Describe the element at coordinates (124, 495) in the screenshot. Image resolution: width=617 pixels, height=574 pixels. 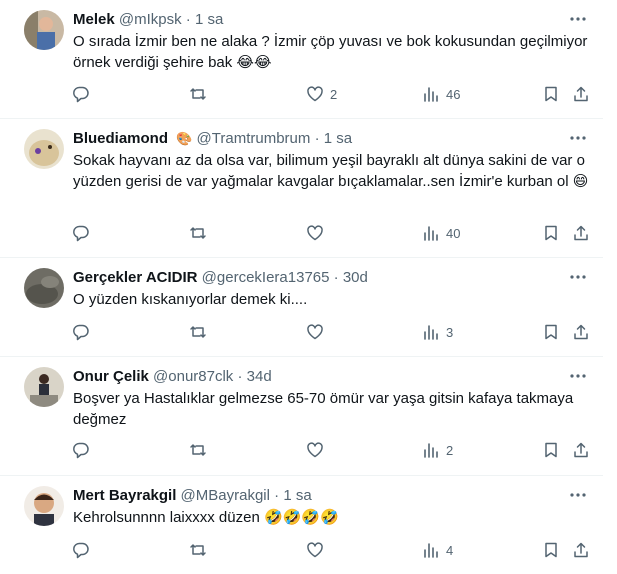
I see `author-name: Mert Bayrakgil` at that location.